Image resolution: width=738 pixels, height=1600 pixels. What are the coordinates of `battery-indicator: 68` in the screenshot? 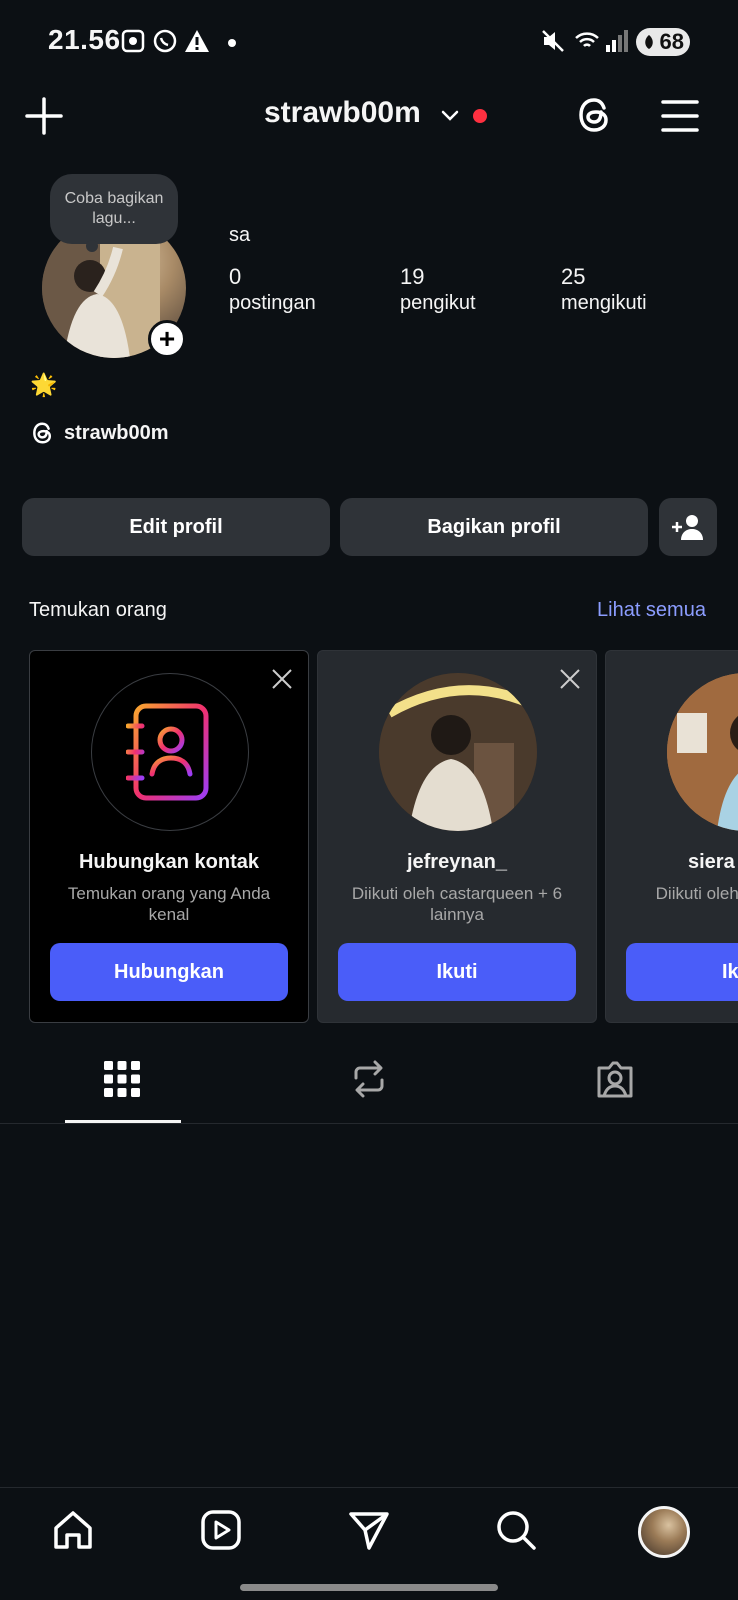 It's located at (663, 42).